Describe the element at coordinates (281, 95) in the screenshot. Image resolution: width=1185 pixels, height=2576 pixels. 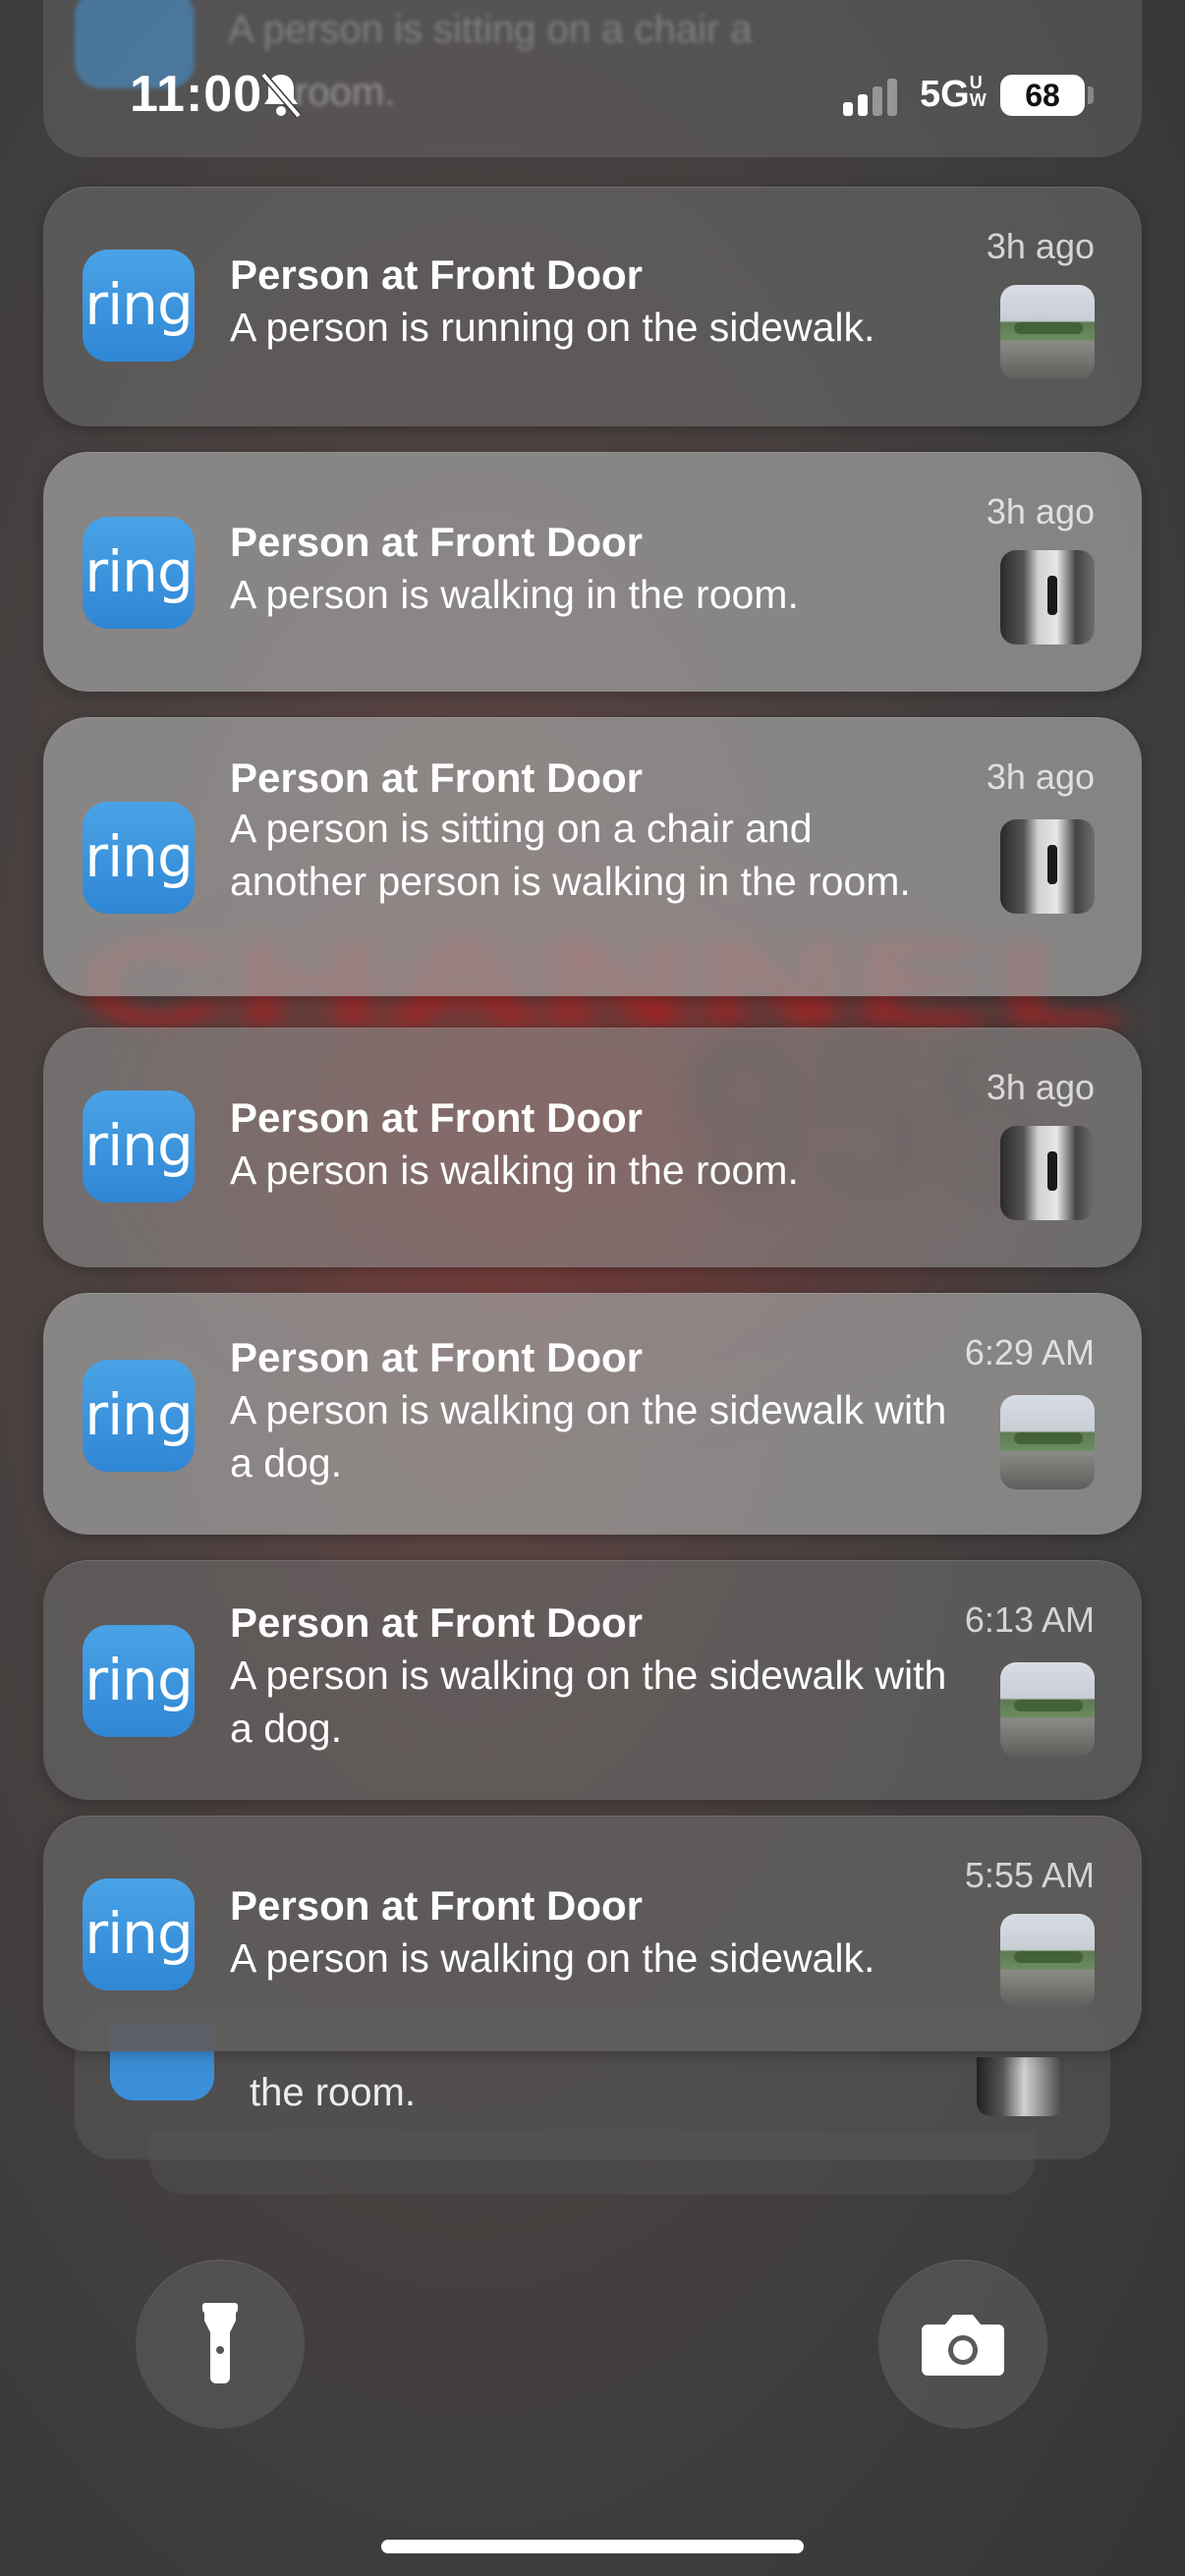
I see `bell-slash-icon` at that location.